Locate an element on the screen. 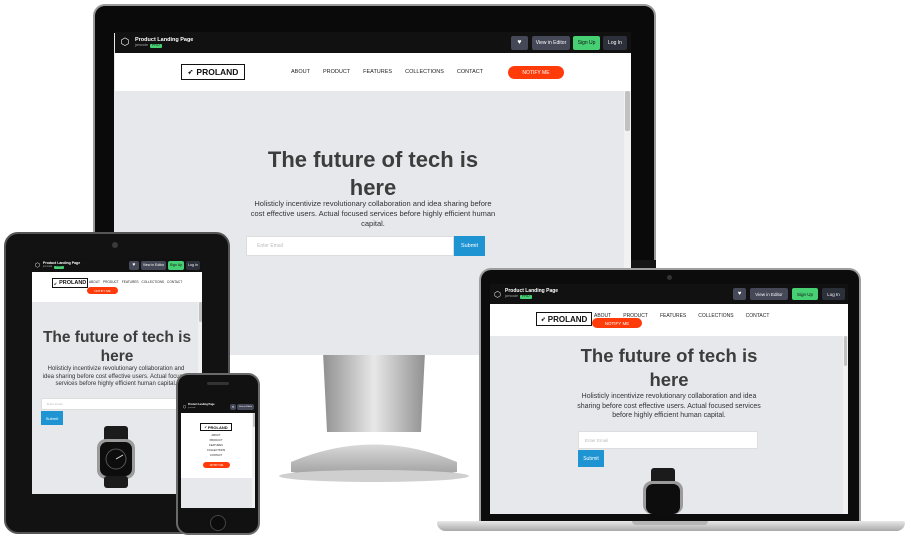 This screenshot has height=546, width=911. codepen-author-row: jcmcode is located at coordinates (201, 408).